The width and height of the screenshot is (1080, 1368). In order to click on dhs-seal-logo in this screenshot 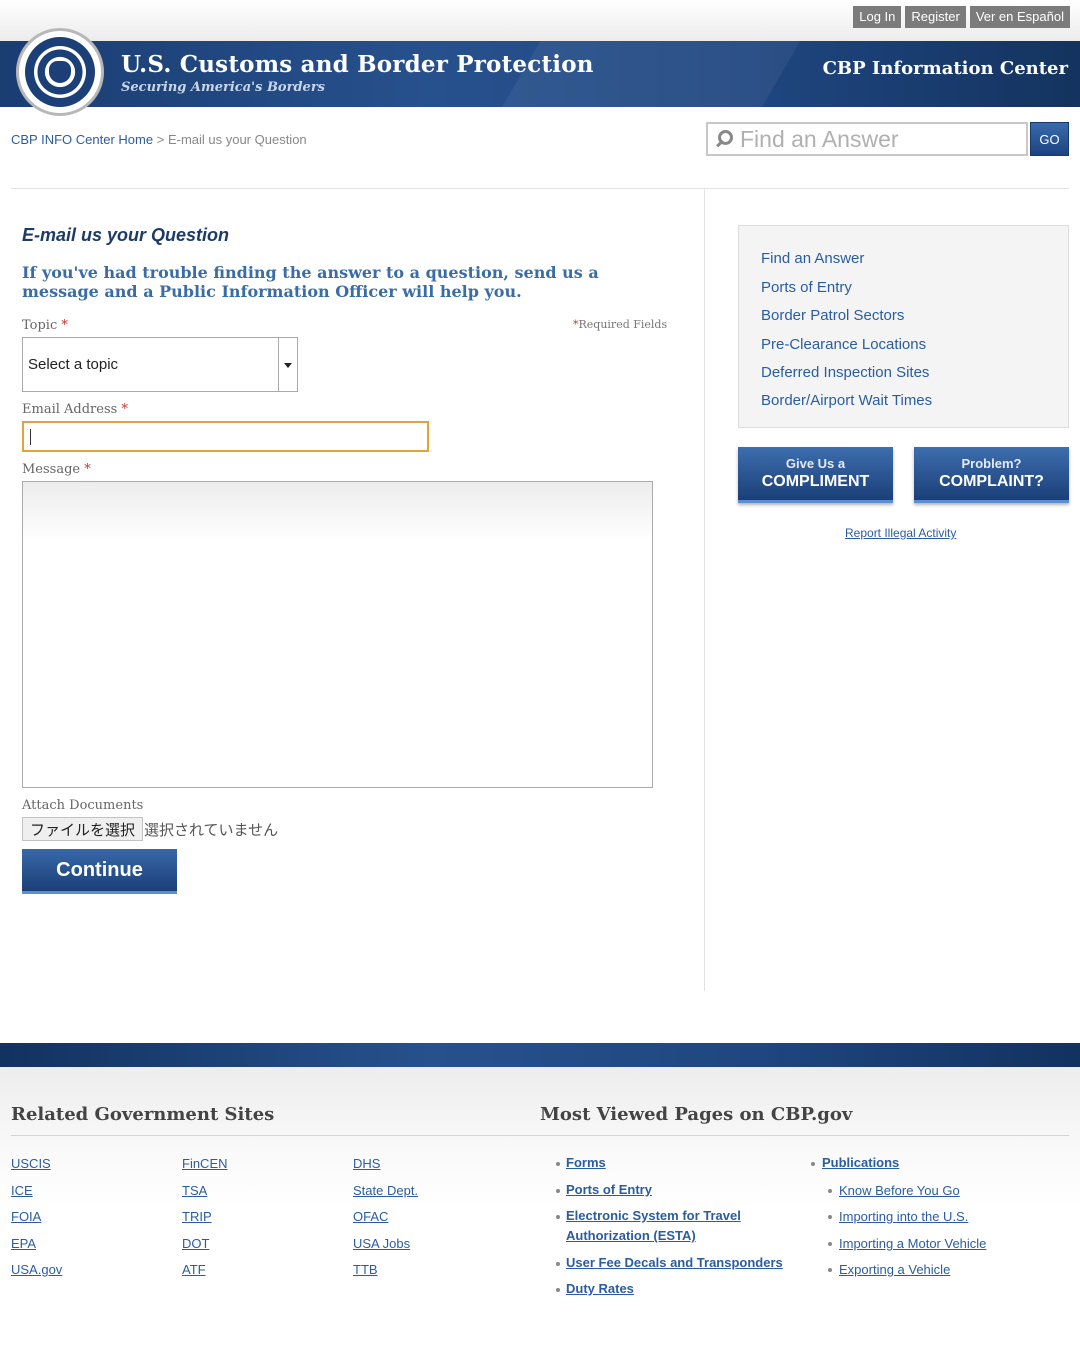, I will do `click(60, 72)`.